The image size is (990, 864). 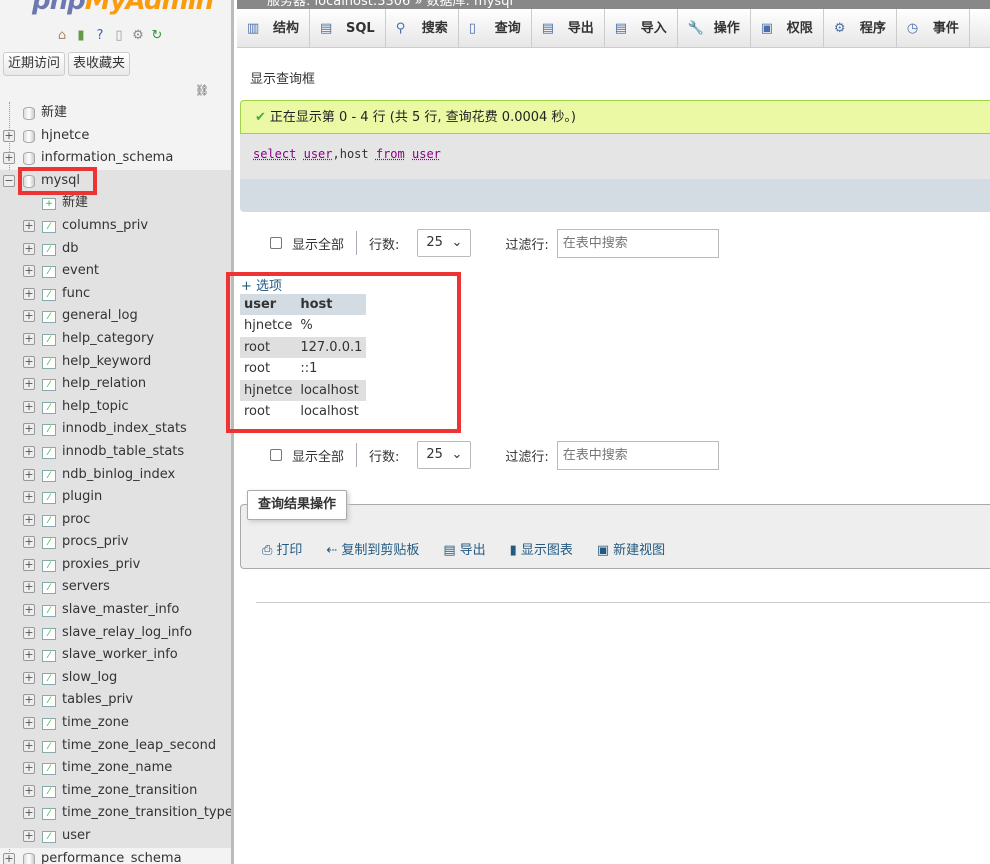 What do you see at coordinates (115, 429) in the screenshot?
I see `tree-item-table: + ⁄ innodb_index_stats` at bounding box center [115, 429].